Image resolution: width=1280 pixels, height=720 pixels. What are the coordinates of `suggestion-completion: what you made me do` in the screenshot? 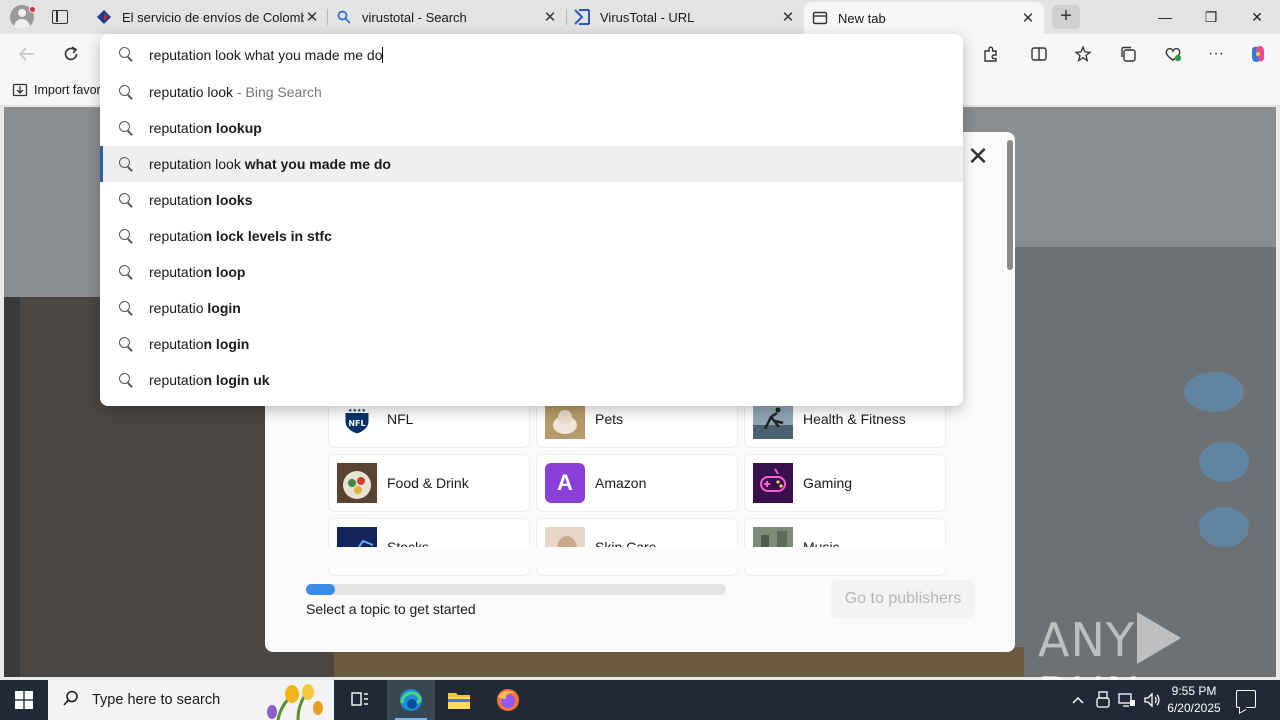 It's located at (315, 164).